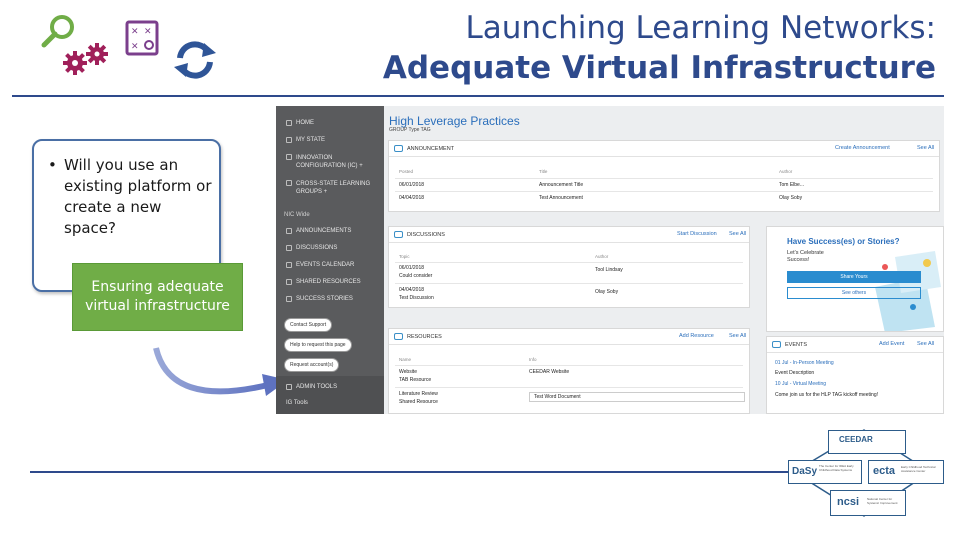 Image resolution: width=960 pixels, height=540 pixels. Describe the element at coordinates (405, 359) in the screenshot. I see `column-header: Name` at that location.